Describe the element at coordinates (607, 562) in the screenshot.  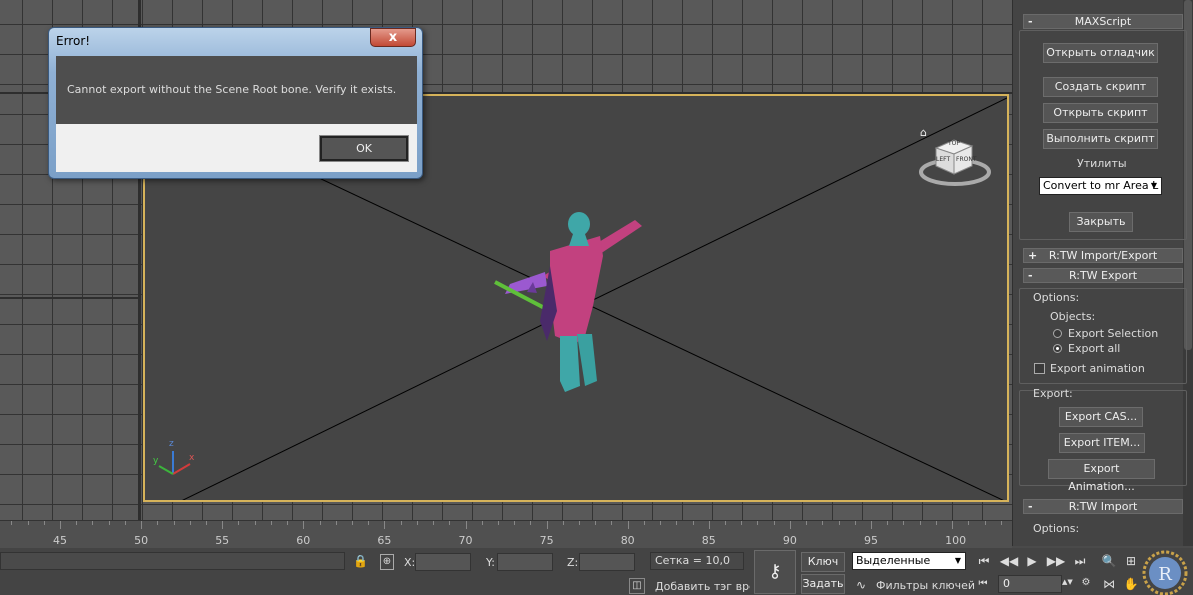
I see `z-coordinate-field` at that location.